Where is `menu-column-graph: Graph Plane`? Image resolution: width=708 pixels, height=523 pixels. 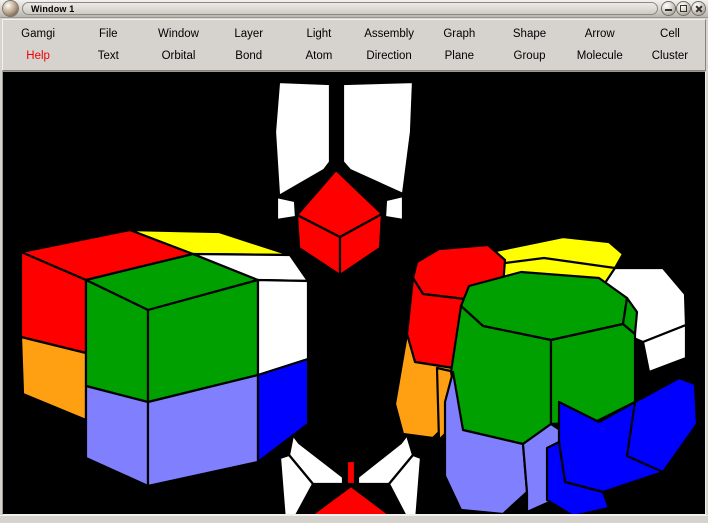
menu-column-graph: Graph Plane is located at coordinates (459, 45).